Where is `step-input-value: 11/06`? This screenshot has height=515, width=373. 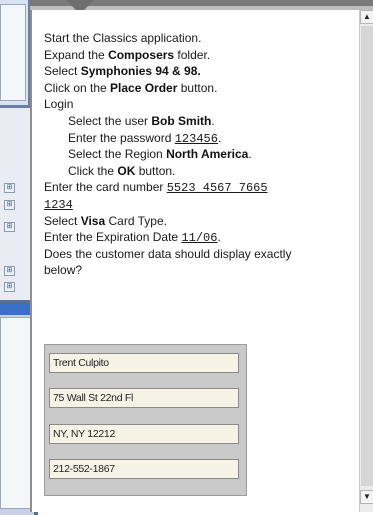 step-input-value: 11/06 is located at coordinates (199, 238).